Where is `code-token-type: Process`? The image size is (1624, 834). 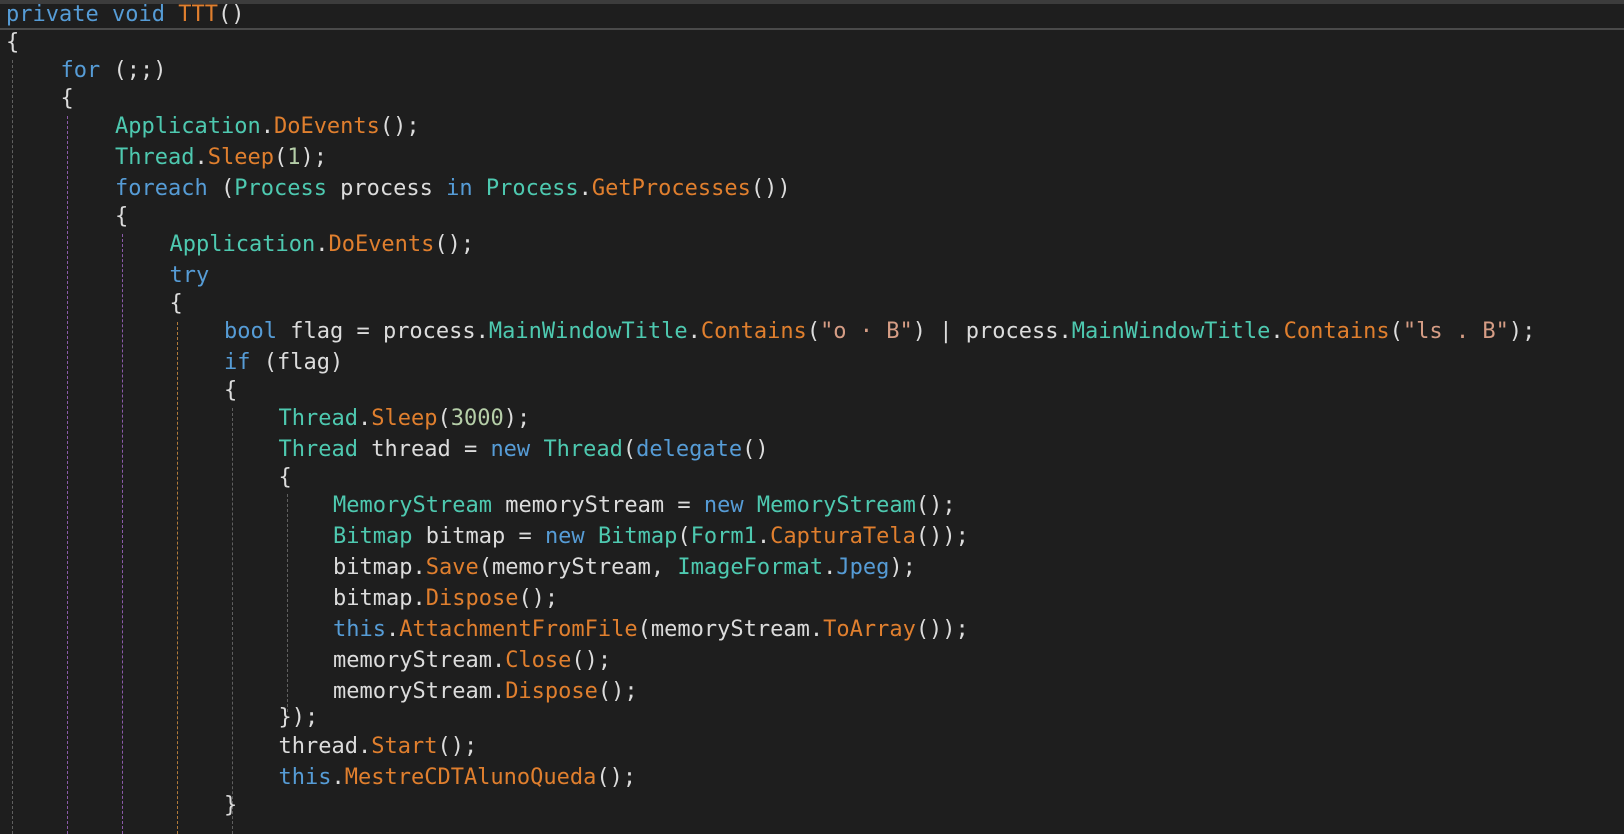 code-token-type: Process is located at coordinates (532, 188).